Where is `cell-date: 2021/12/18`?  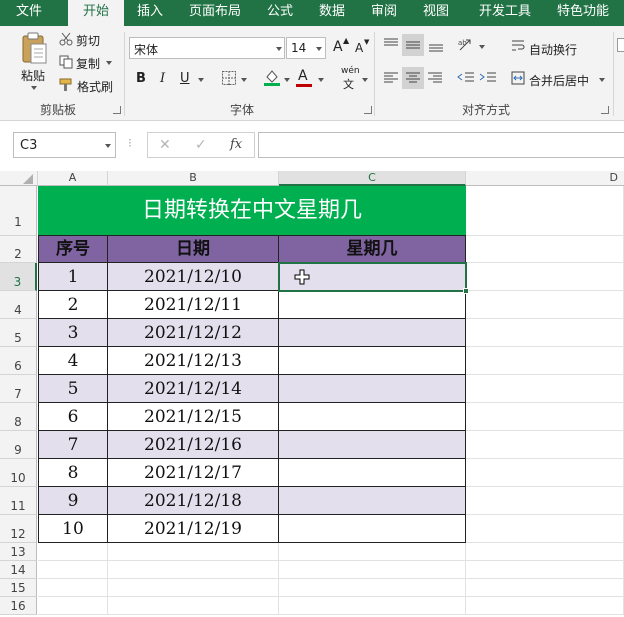 cell-date: 2021/12/18 is located at coordinates (193, 501).